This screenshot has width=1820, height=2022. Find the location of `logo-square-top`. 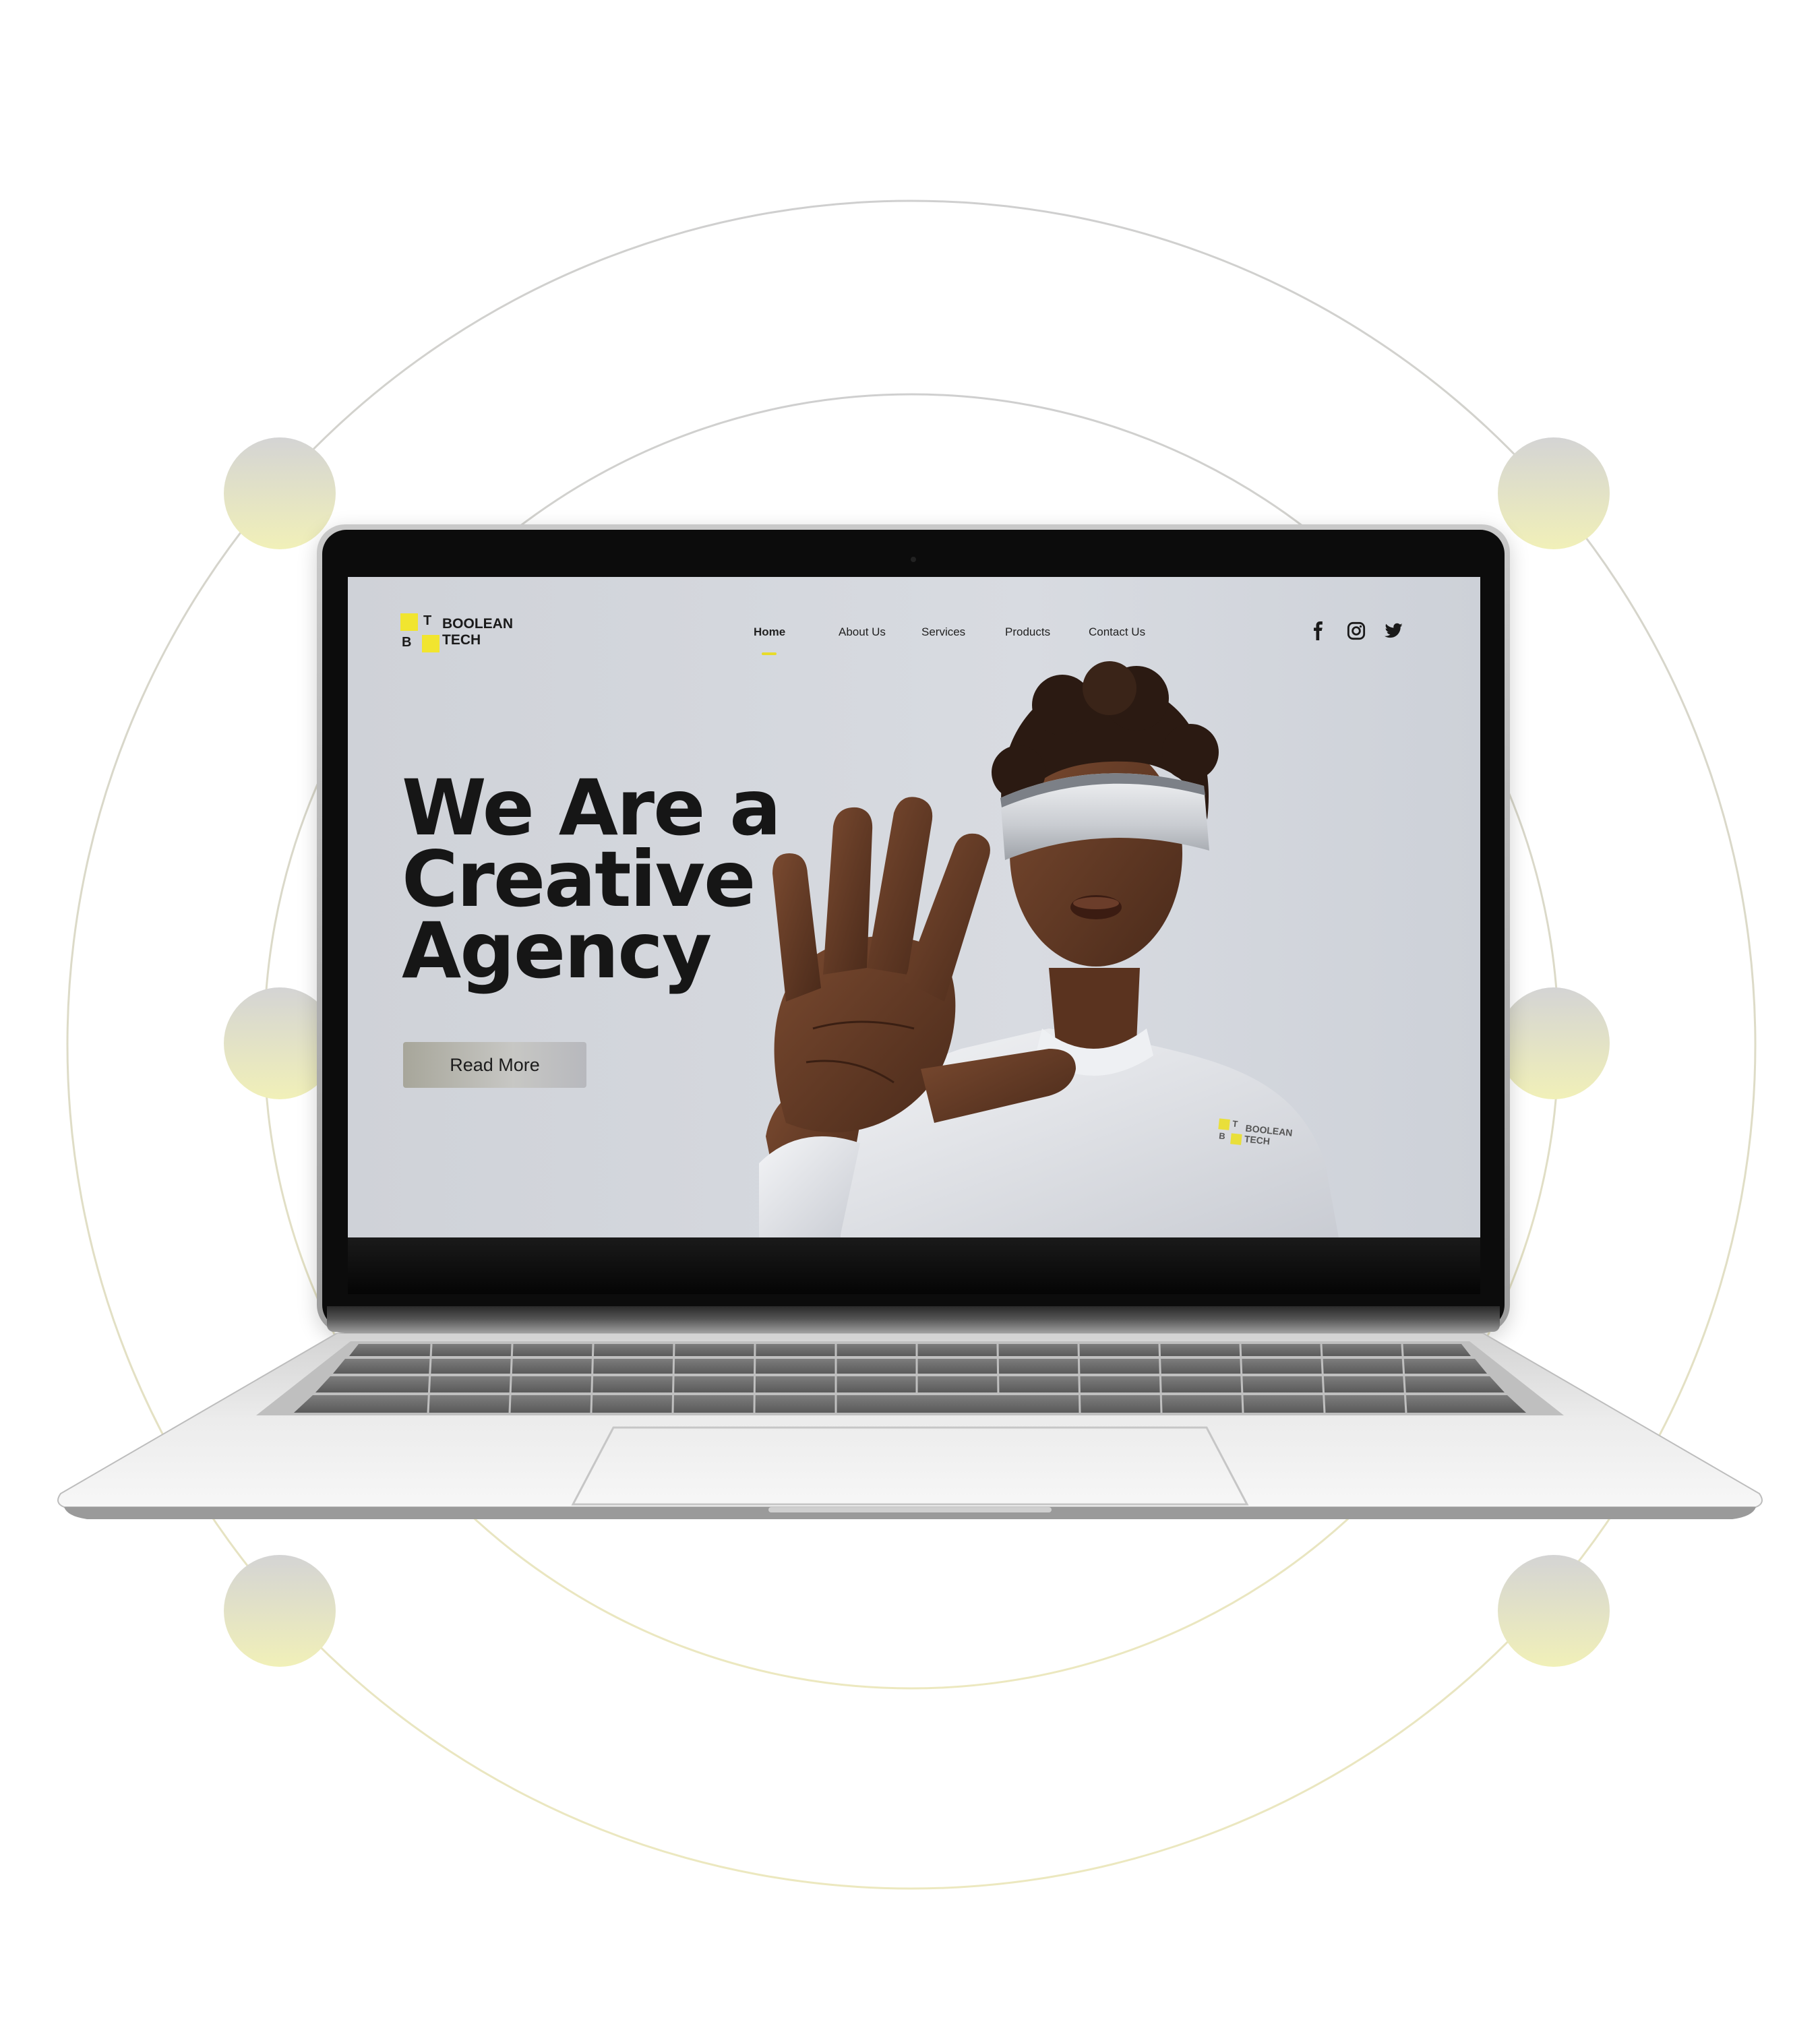

logo-square-top is located at coordinates (409, 622).